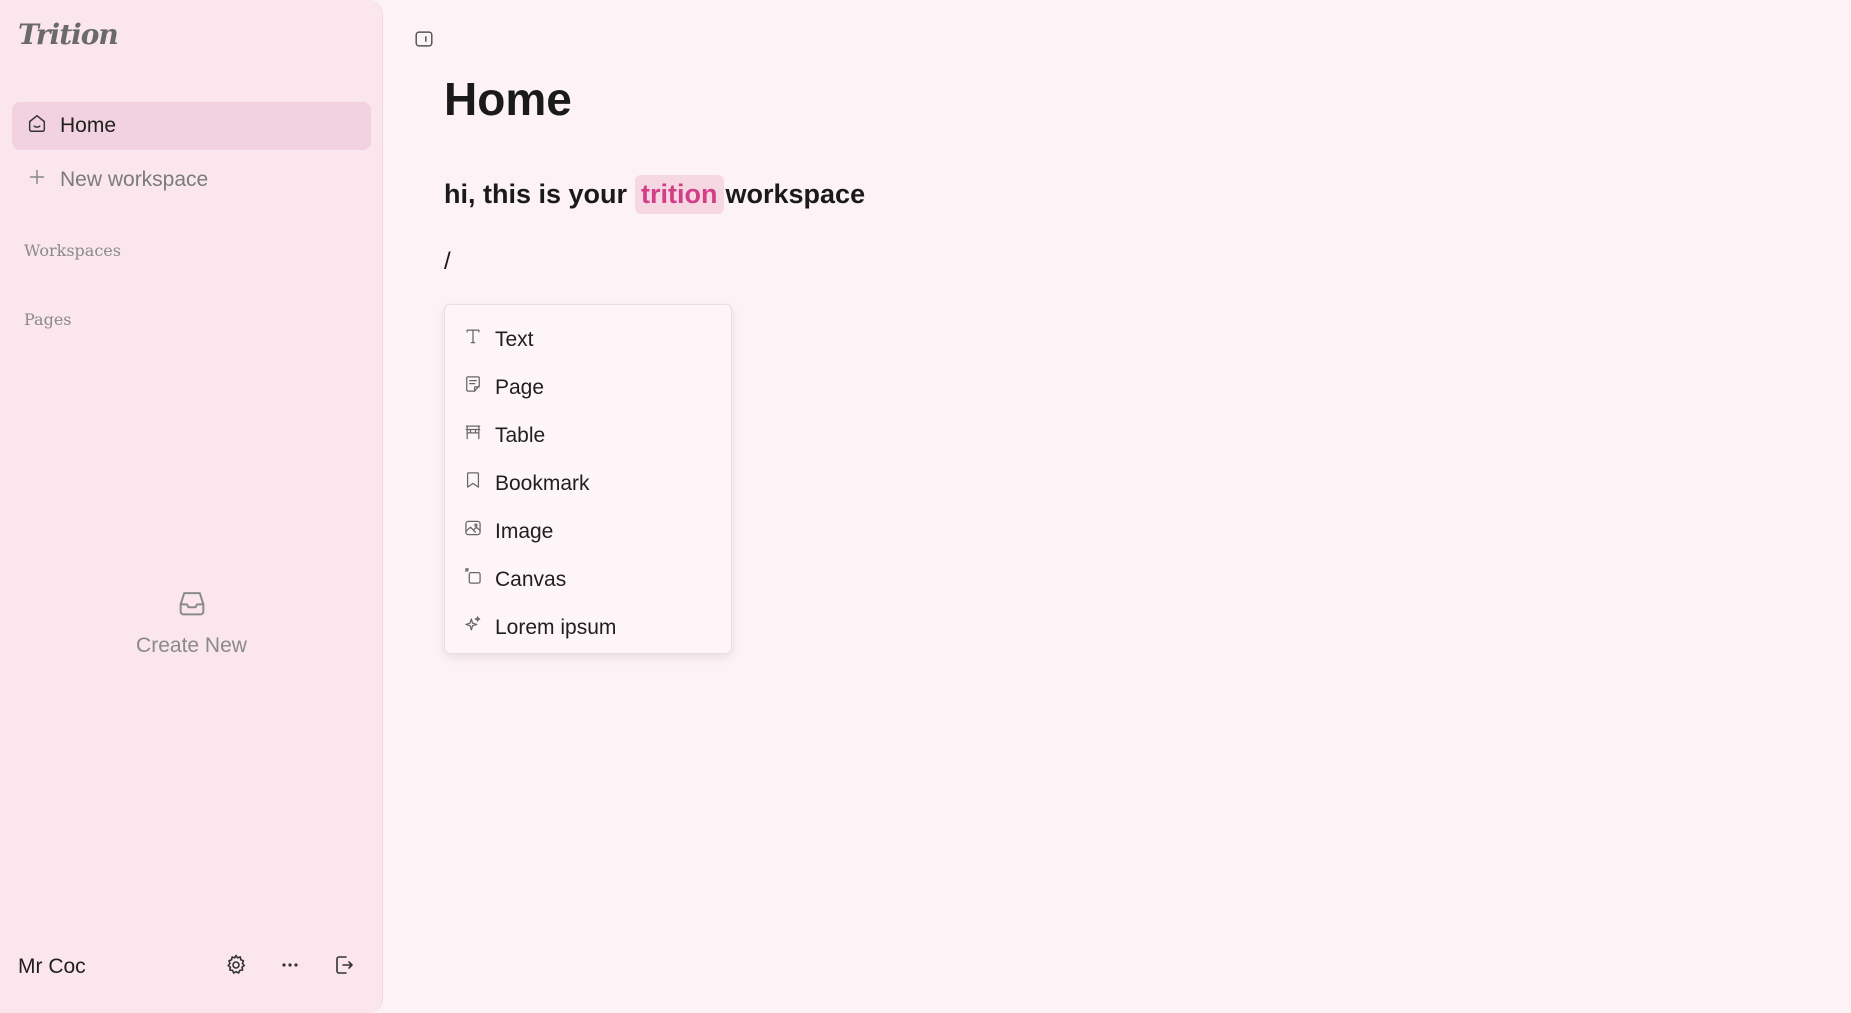 The height and width of the screenshot is (1013, 1851). What do you see at coordinates (473, 435) in the screenshot?
I see `table-icon` at bounding box center [473, 435].